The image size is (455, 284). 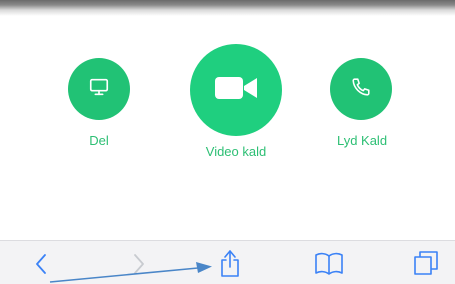 I want to click on audio-call-label: Lyd Kald, so click(x=362, y=140).